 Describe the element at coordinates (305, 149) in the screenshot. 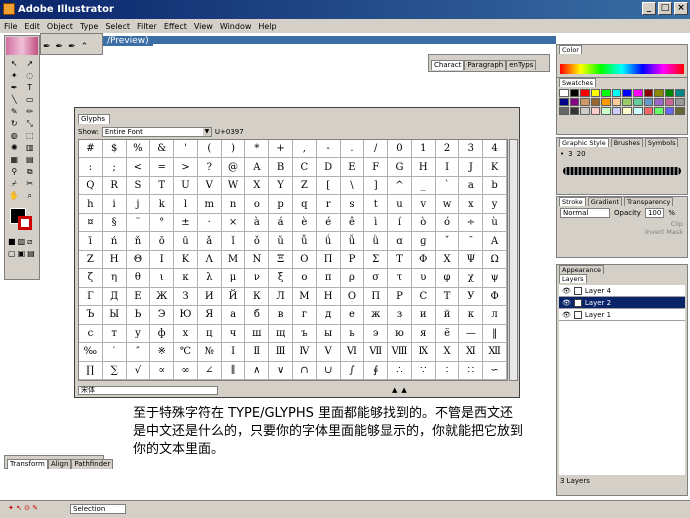

I see `glyph-cell: ,` at that location.